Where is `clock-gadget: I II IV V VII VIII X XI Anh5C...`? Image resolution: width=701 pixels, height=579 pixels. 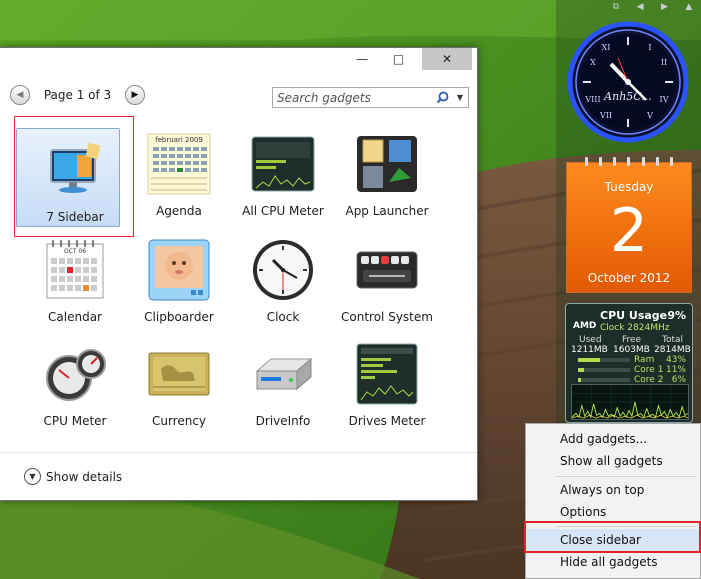 clock-gadget: I II IV V VII VIII X XI Anh5C... is located at coordinates (628, 82).